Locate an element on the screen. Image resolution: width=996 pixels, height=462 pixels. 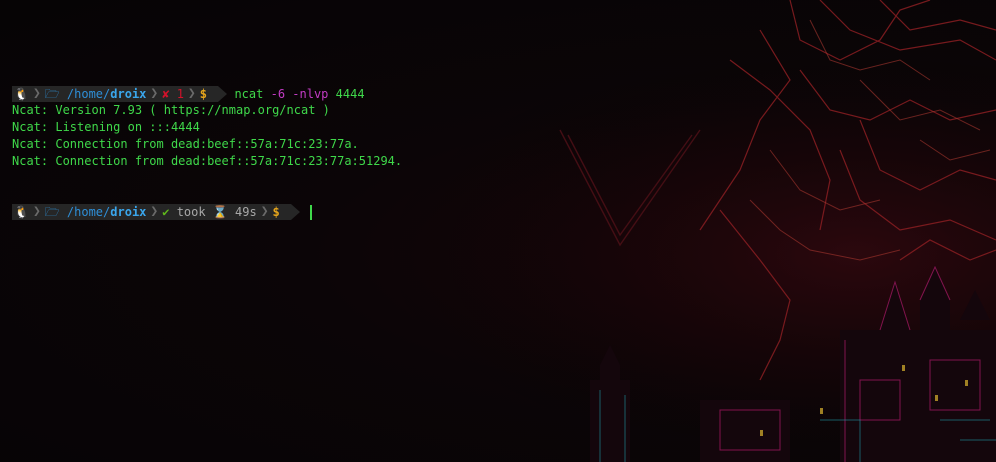
error-cross-icon: ✘ is located at coordinates (166, 94).